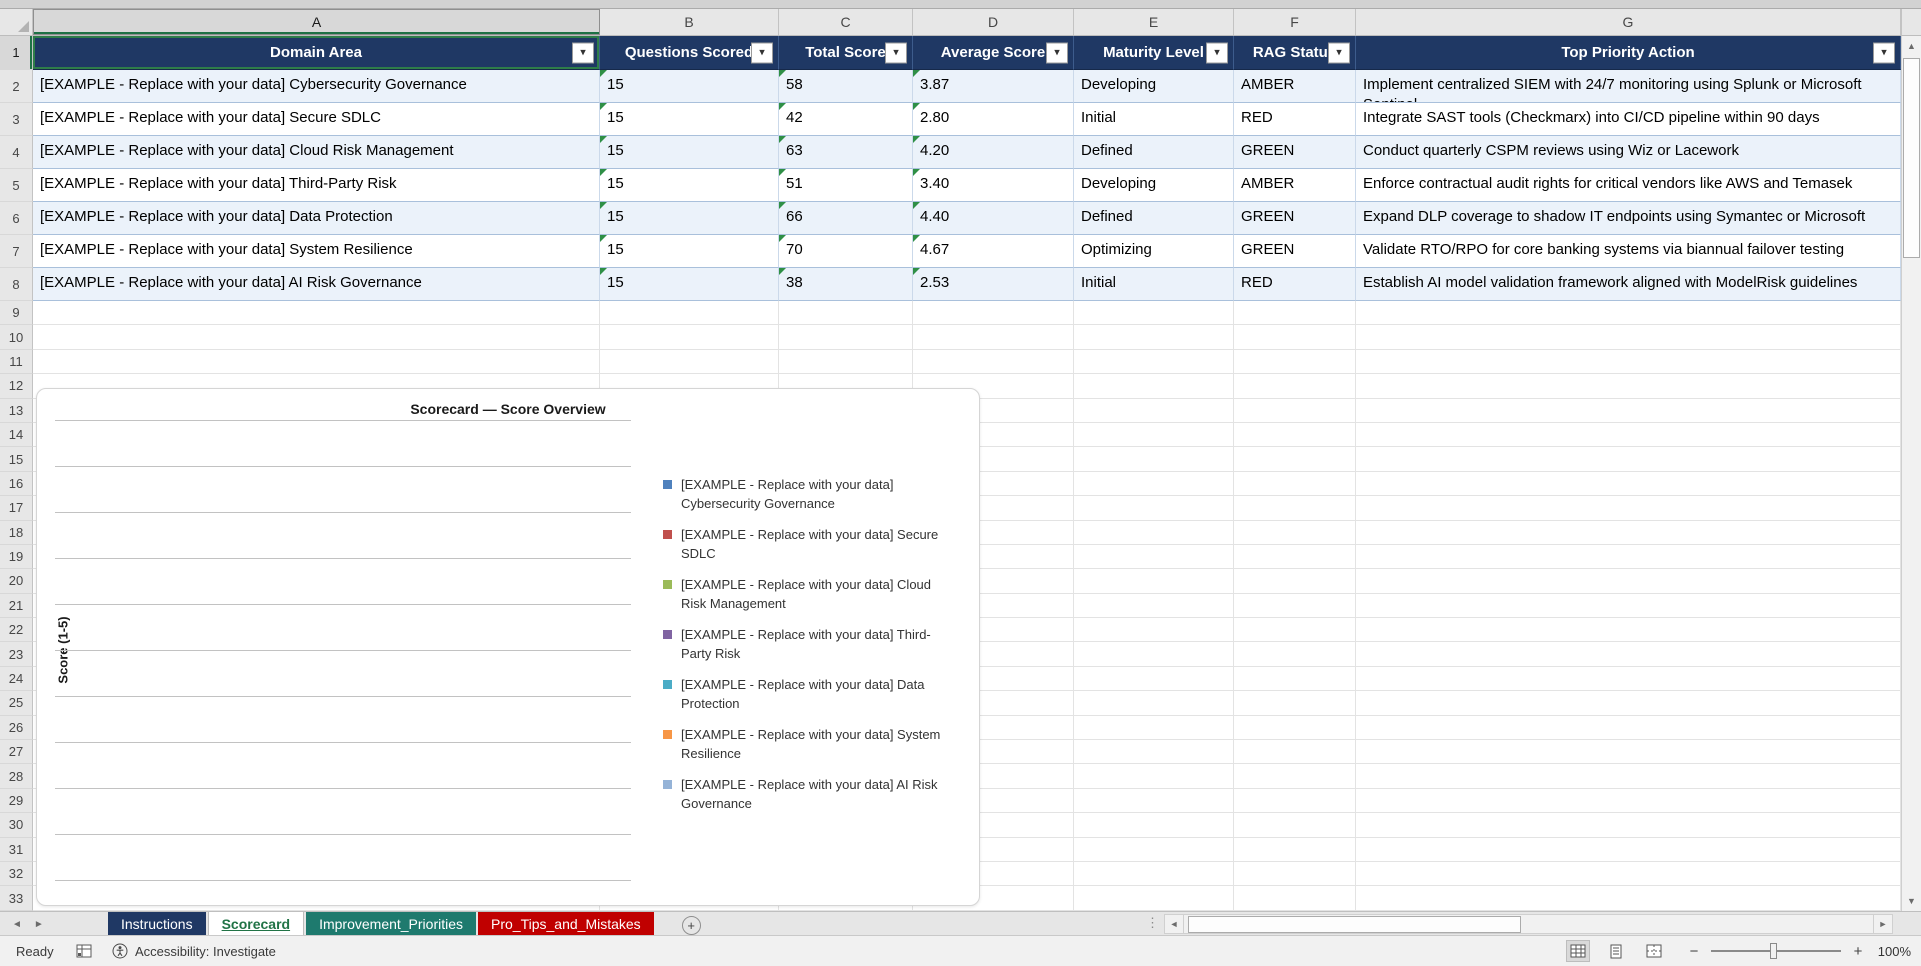 This screenshot has height=966, width=1921. I want to click on data-cell: 66, so click(846, 218).